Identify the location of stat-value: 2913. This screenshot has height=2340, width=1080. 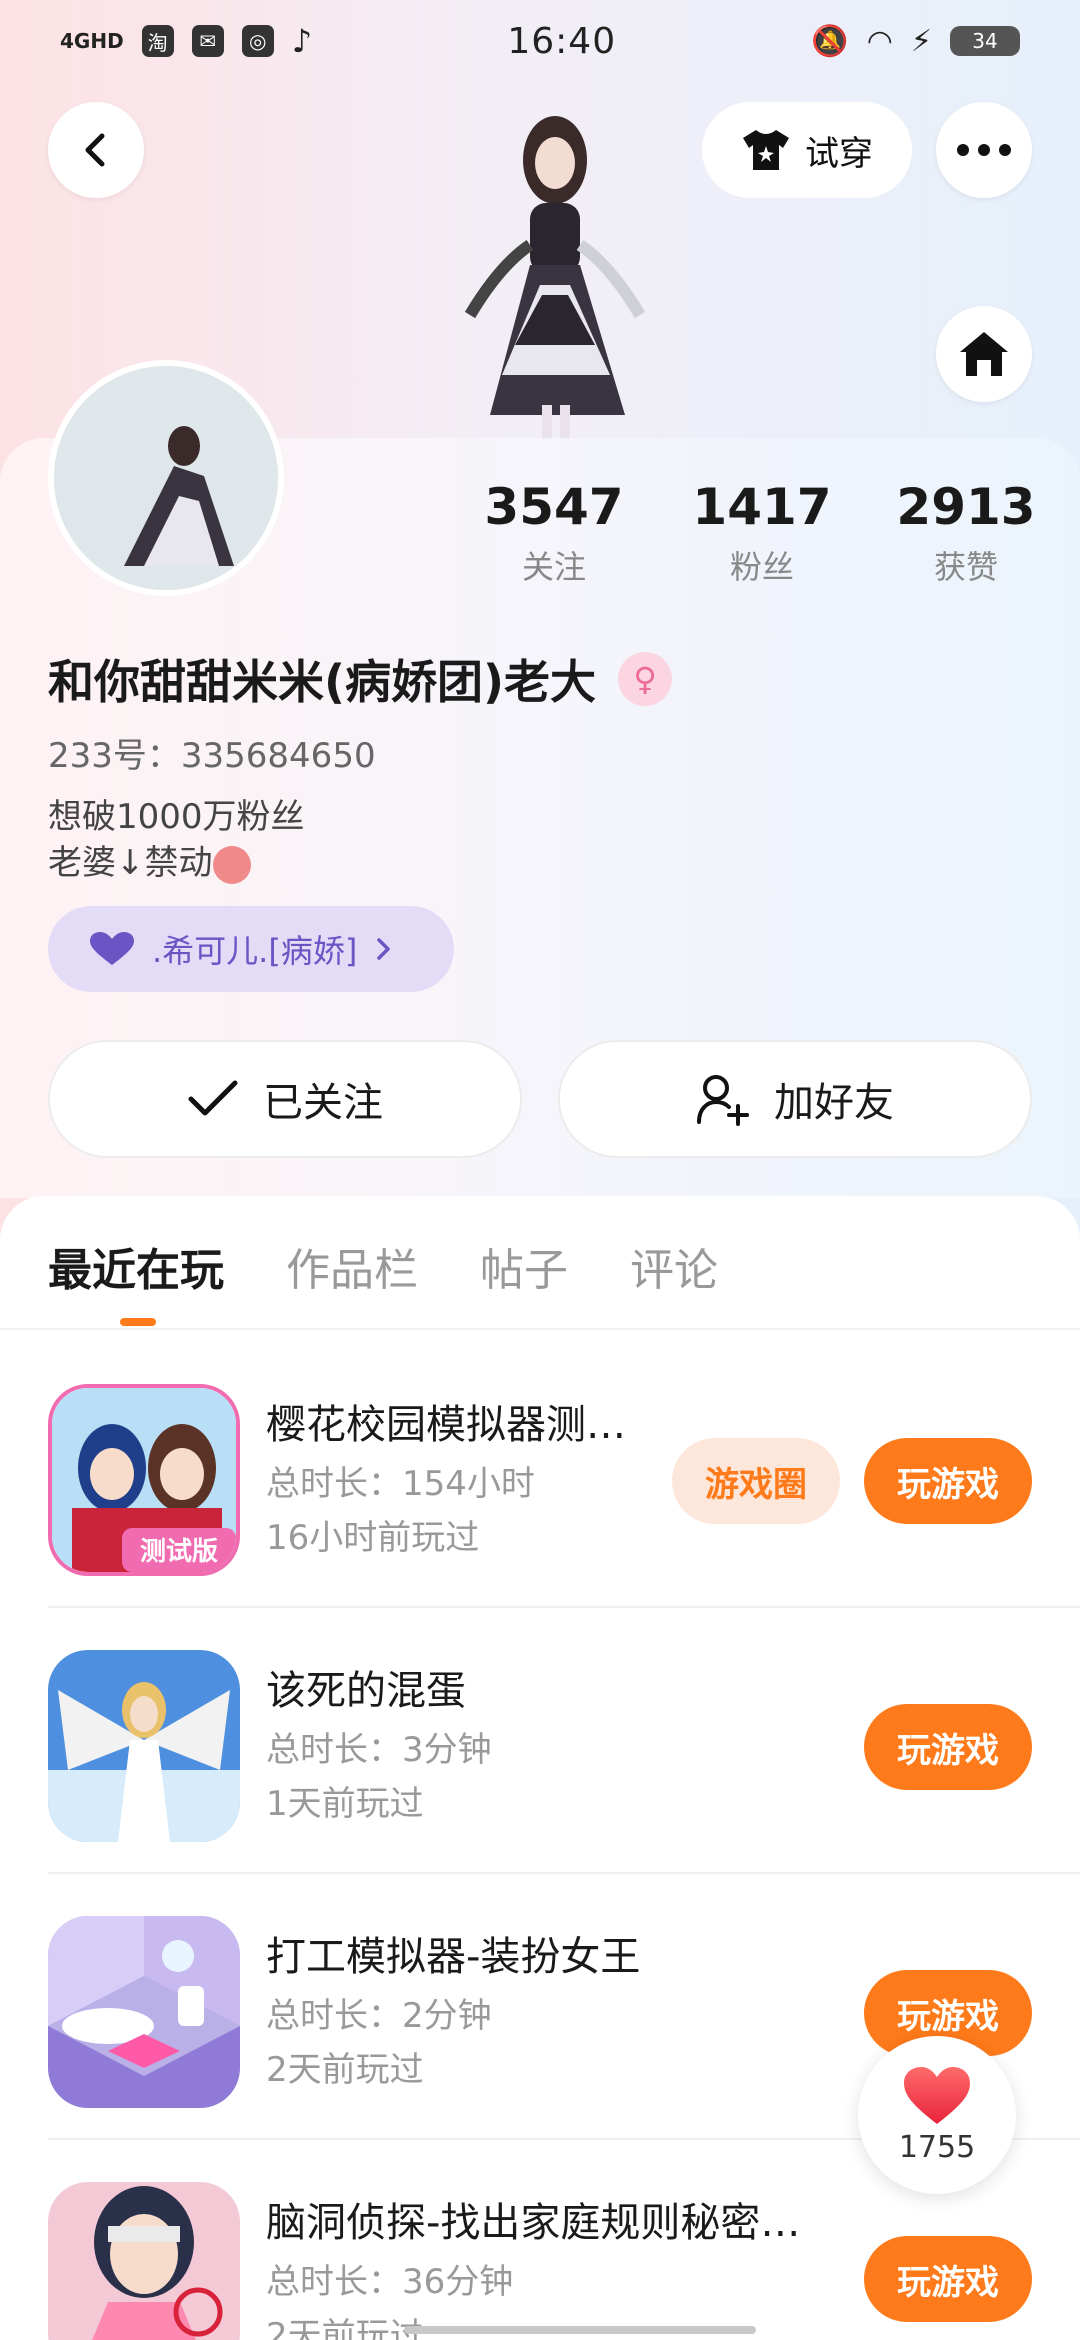
(966, 507).